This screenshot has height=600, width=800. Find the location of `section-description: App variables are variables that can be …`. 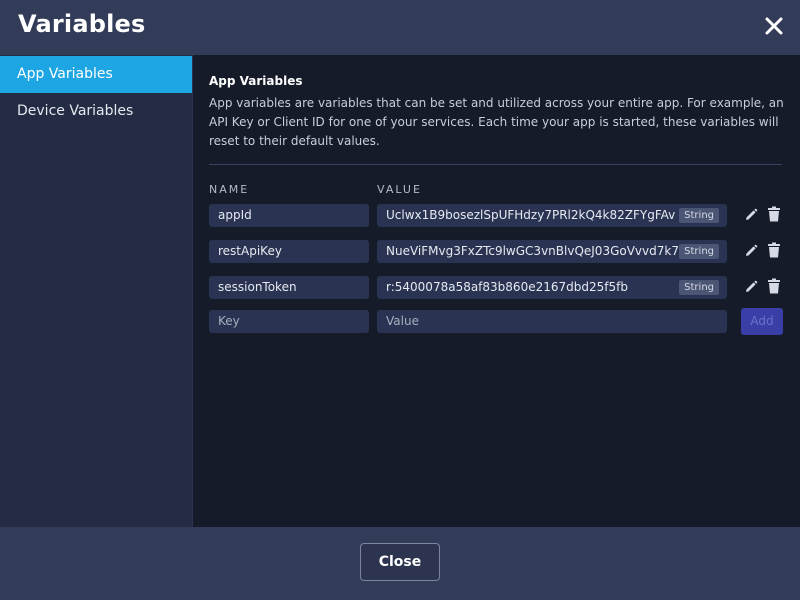

section-description: App variables are variables that can be … is located at coordinates (496, 122).